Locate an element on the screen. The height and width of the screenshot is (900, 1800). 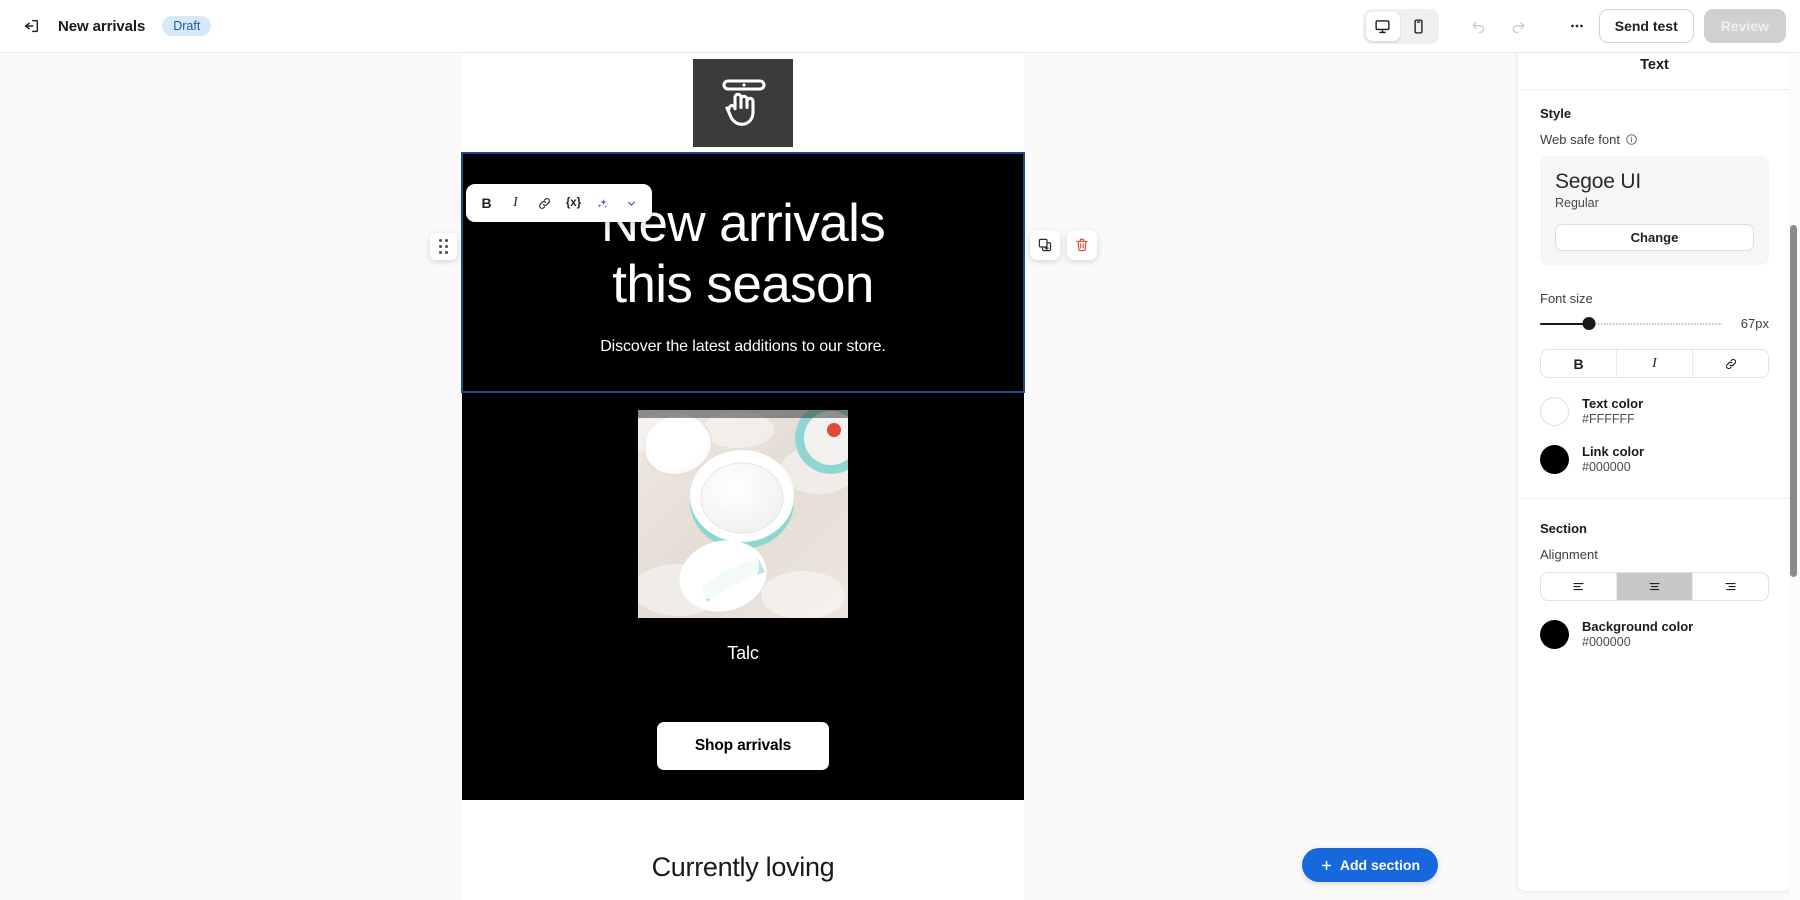
desktop-monitor-icon is located at coordinates (1382, 26).